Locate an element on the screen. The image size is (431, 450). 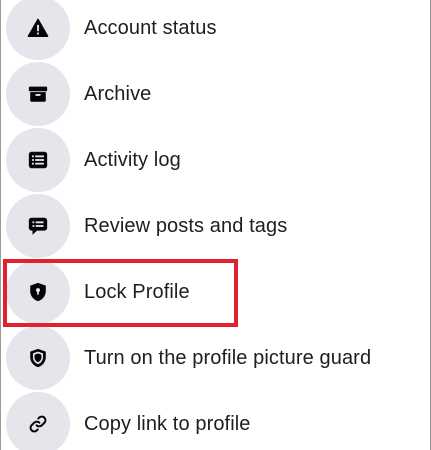
menu-item-label: Lock Profile is located at coordinates (137, 291).